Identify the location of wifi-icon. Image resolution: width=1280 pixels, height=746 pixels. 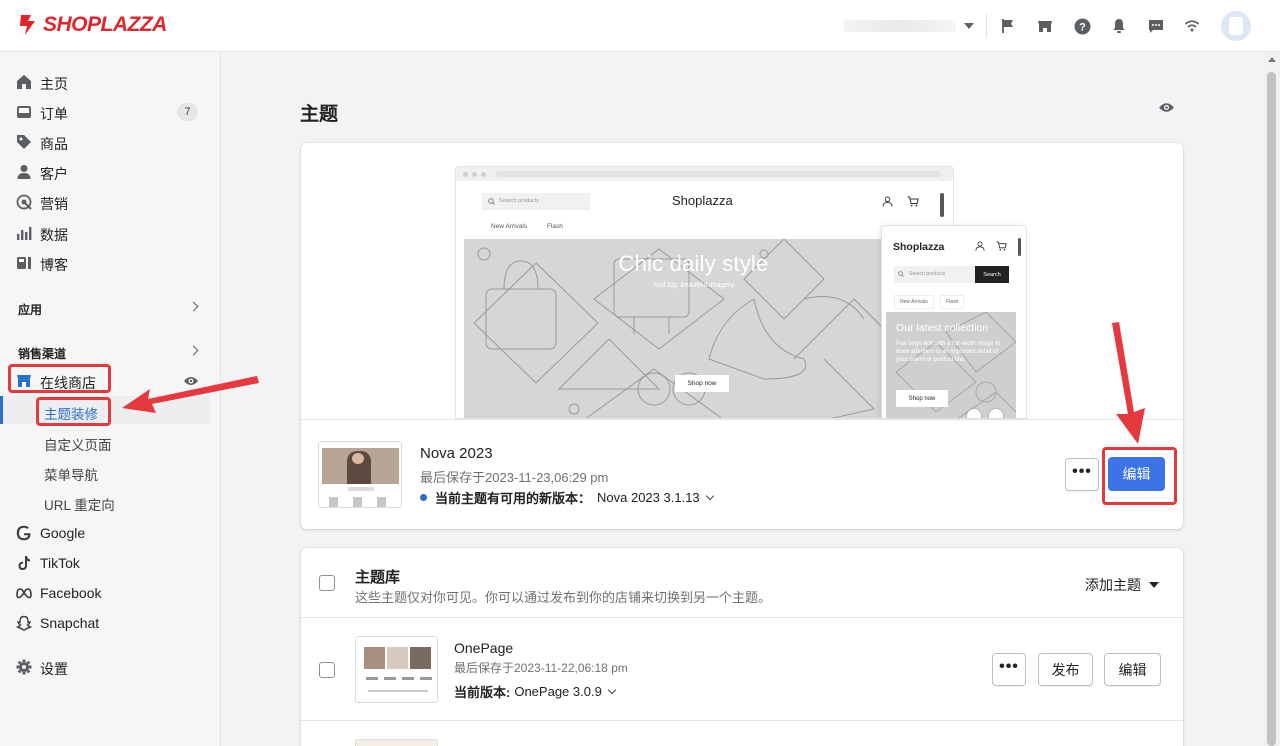
(1192, 26).